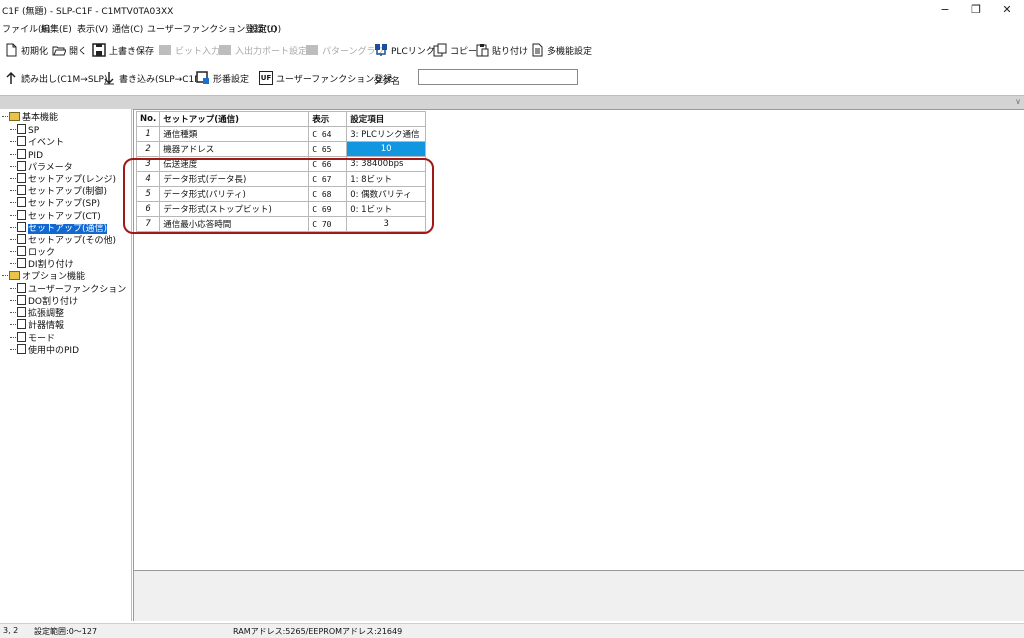  I want to click on tree-item-basic-9: セットアップ(その他), so click(63, 240).